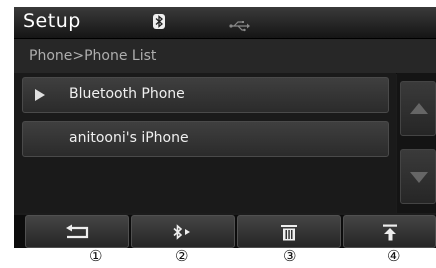 The width and height of the screenshot is (436, 268). What do you see at coordinates (127, 94) in the screenshot?
I see `list-item-label: Bluetooth Phone` at bounding box center [127, 94].